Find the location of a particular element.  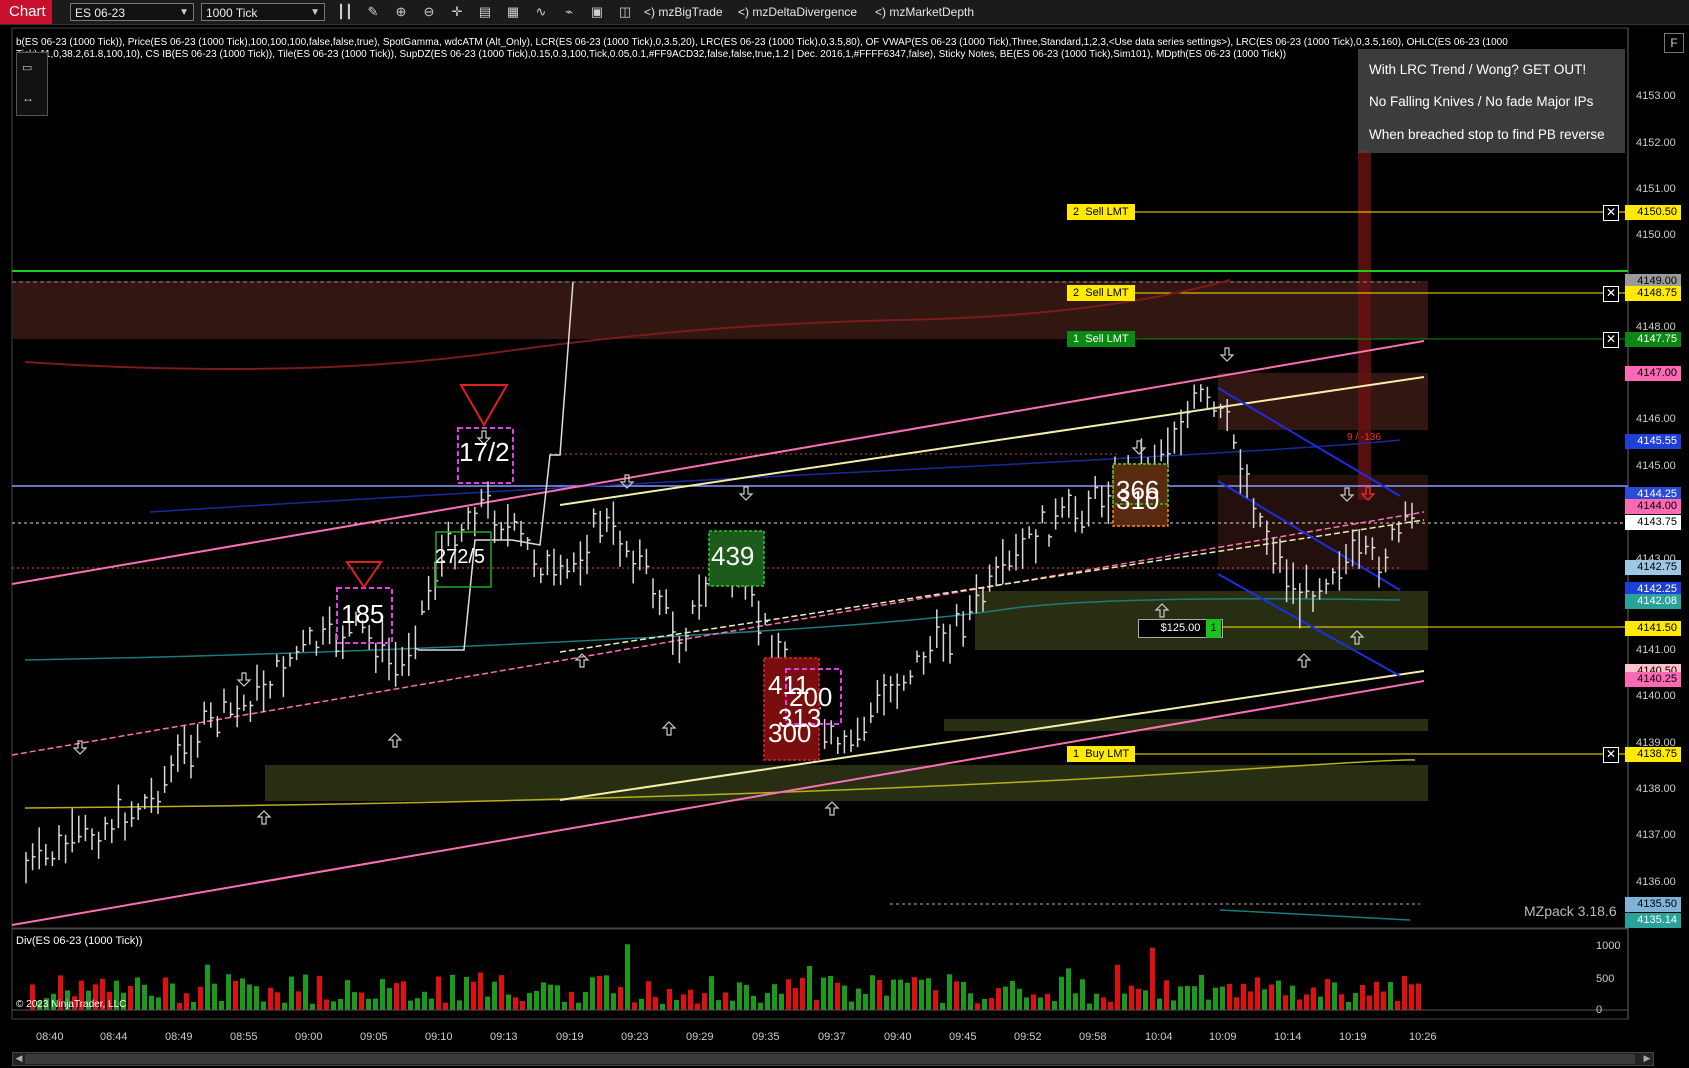

price-marker-label: 4141.50 is located at coordinates (1653, 628).